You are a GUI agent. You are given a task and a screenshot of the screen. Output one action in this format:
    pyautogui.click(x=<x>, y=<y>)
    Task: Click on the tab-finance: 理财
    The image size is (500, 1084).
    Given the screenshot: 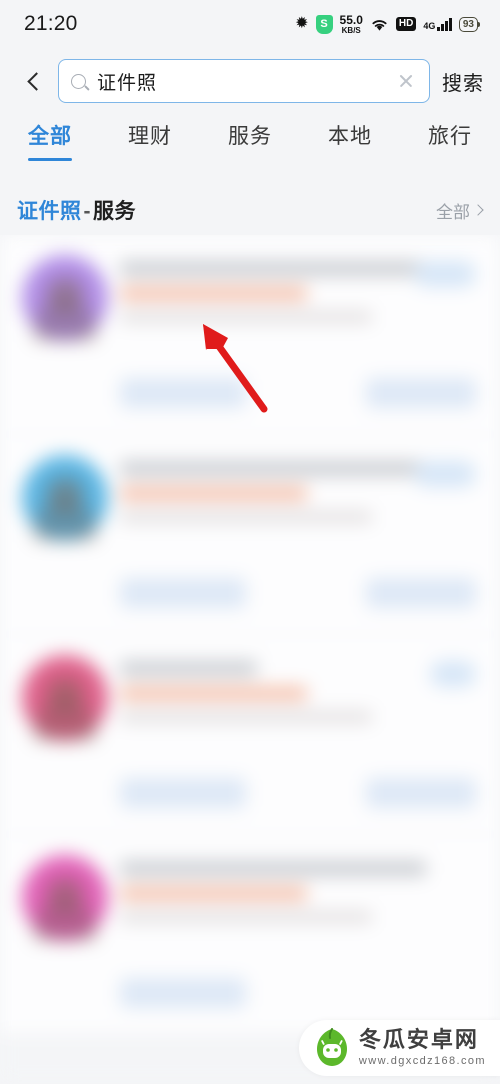 What is the action you would take?
    pyautogui.click(x=150, y=137)
    